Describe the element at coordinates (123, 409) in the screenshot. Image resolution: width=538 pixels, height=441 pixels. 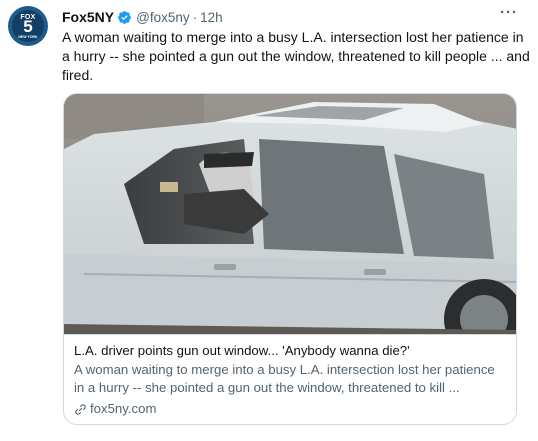
I see `card-domain: fox5ny.com` at that location.